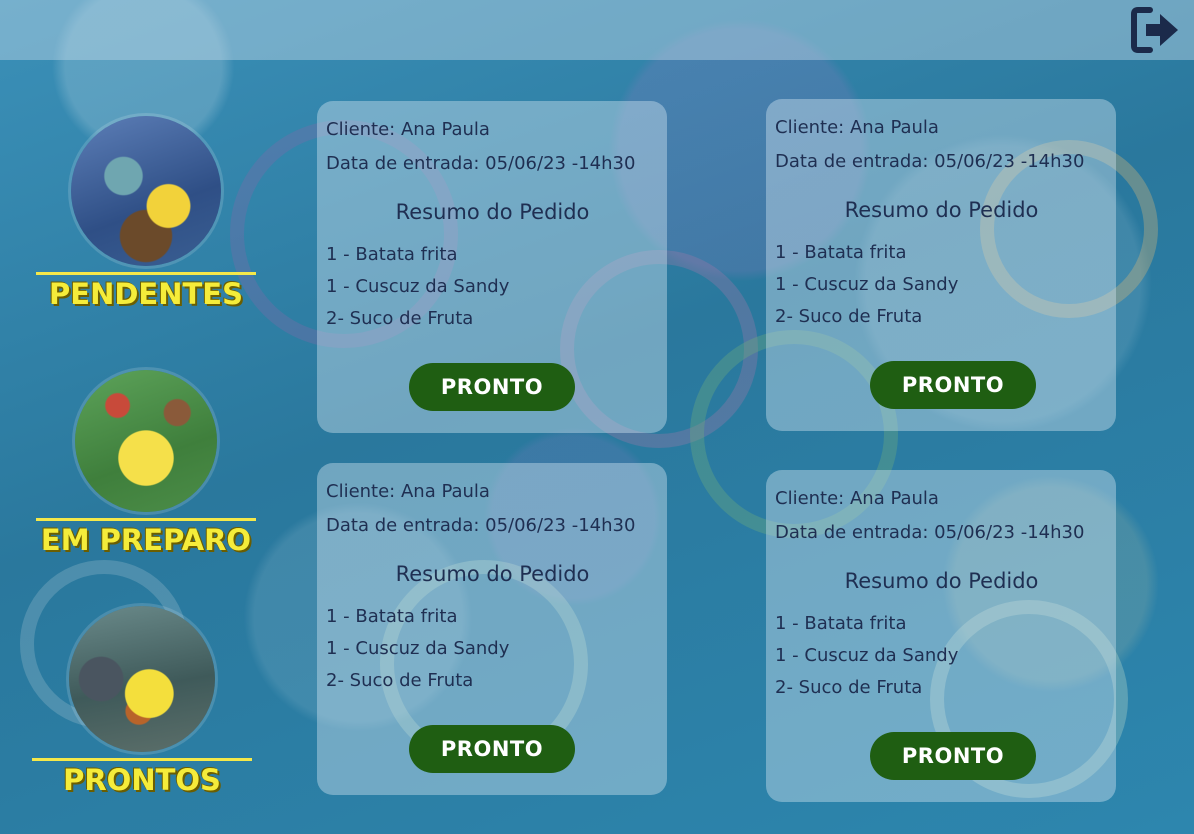  I want to click on sidebar-item-label: PENDENTES, so click(146, 294).